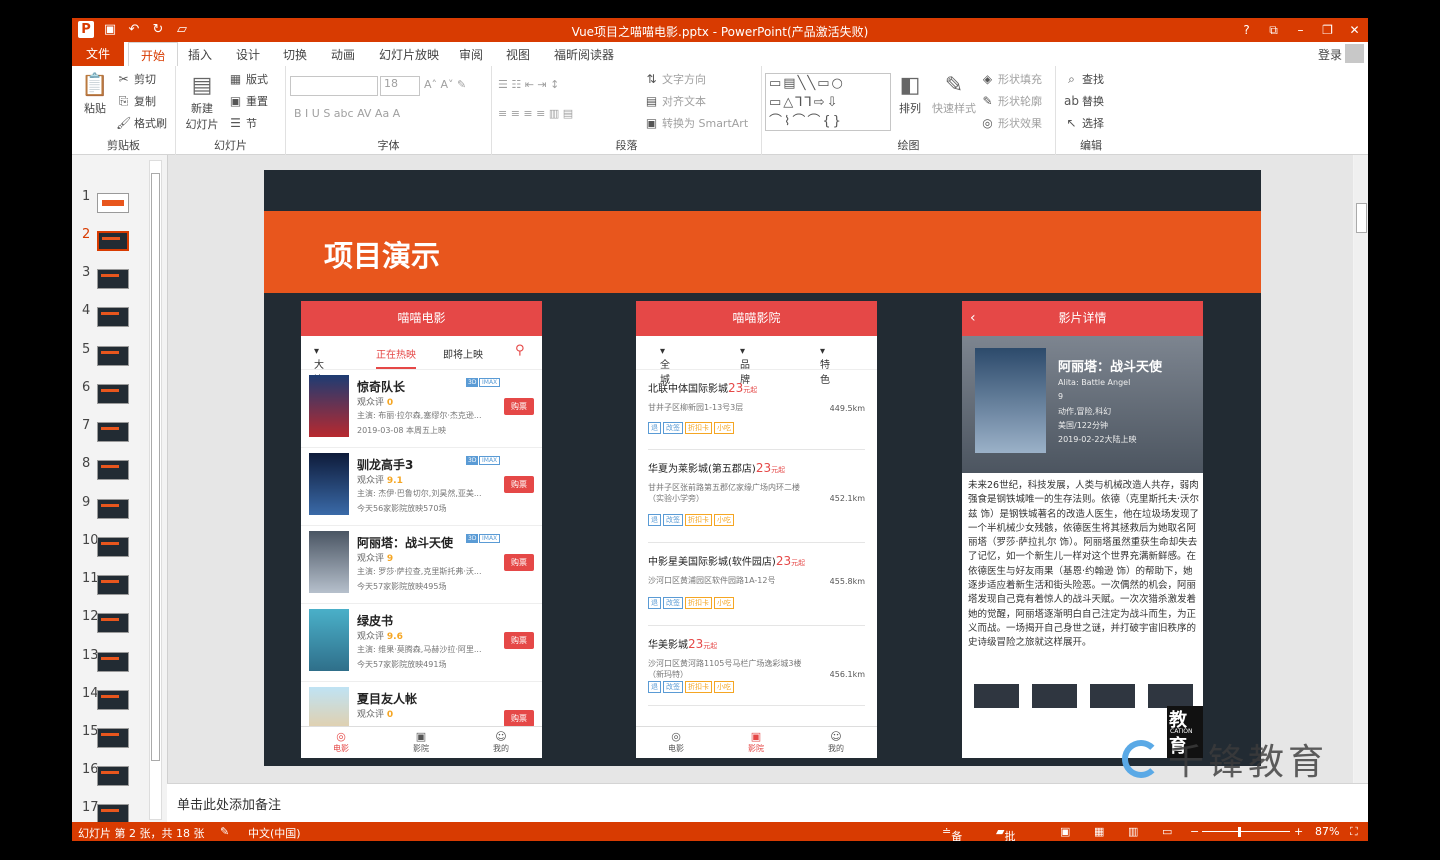 The image size is (1440, 860). I want to click on text-direction-button: ⇅ 文字方向, so click(675, 79).